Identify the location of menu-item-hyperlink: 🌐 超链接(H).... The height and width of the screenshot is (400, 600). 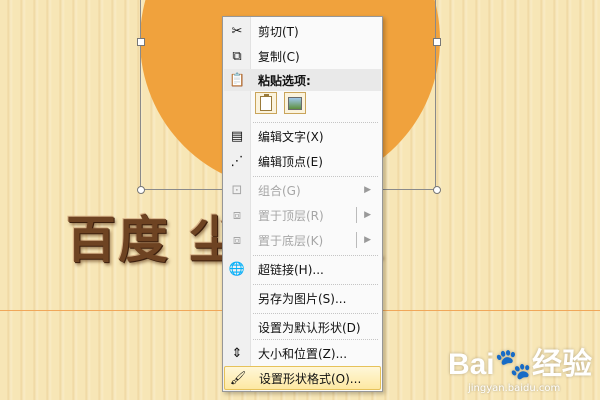
(302, 269).